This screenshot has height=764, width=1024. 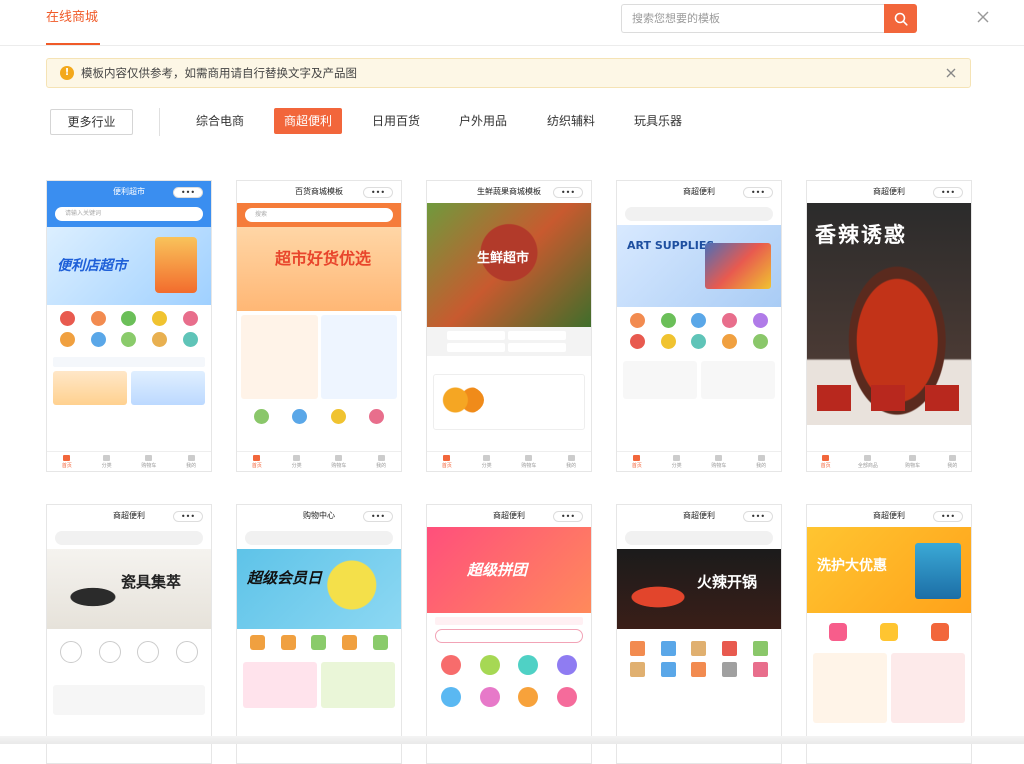 I want to click on more-industries-button: 更多行业, so click(x=91, y=122).